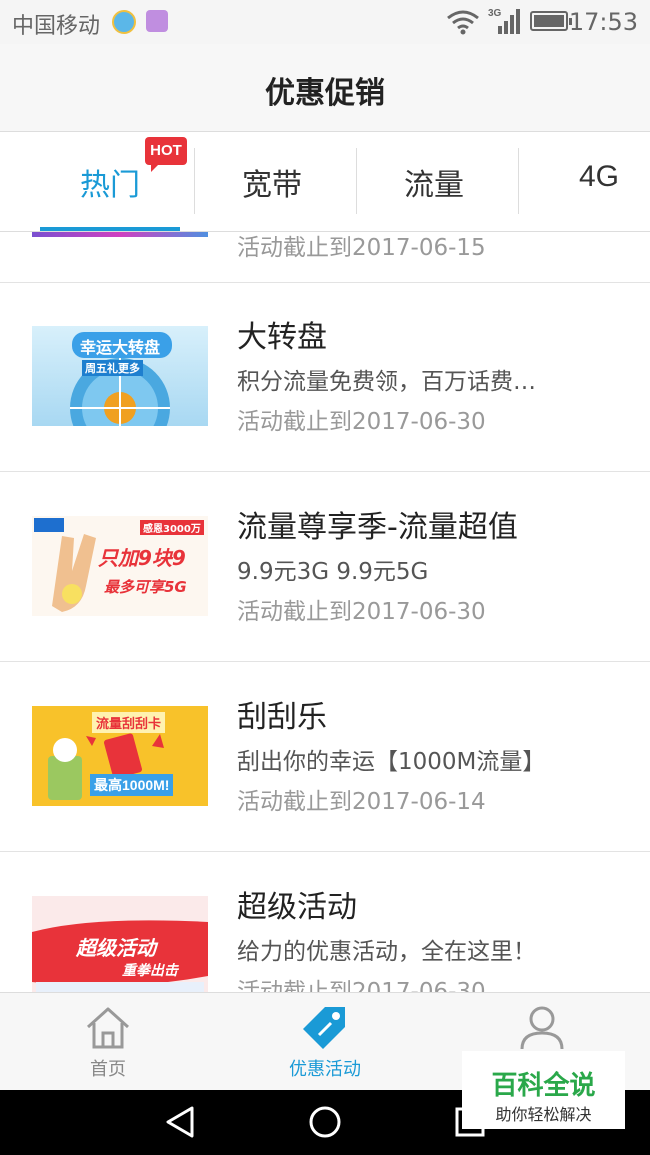 The image size is (650, 1155). What do you see at coordinates (434, 185) in the screenshot?
I see `tab-label: 流量` at bounding box center [434, 185].